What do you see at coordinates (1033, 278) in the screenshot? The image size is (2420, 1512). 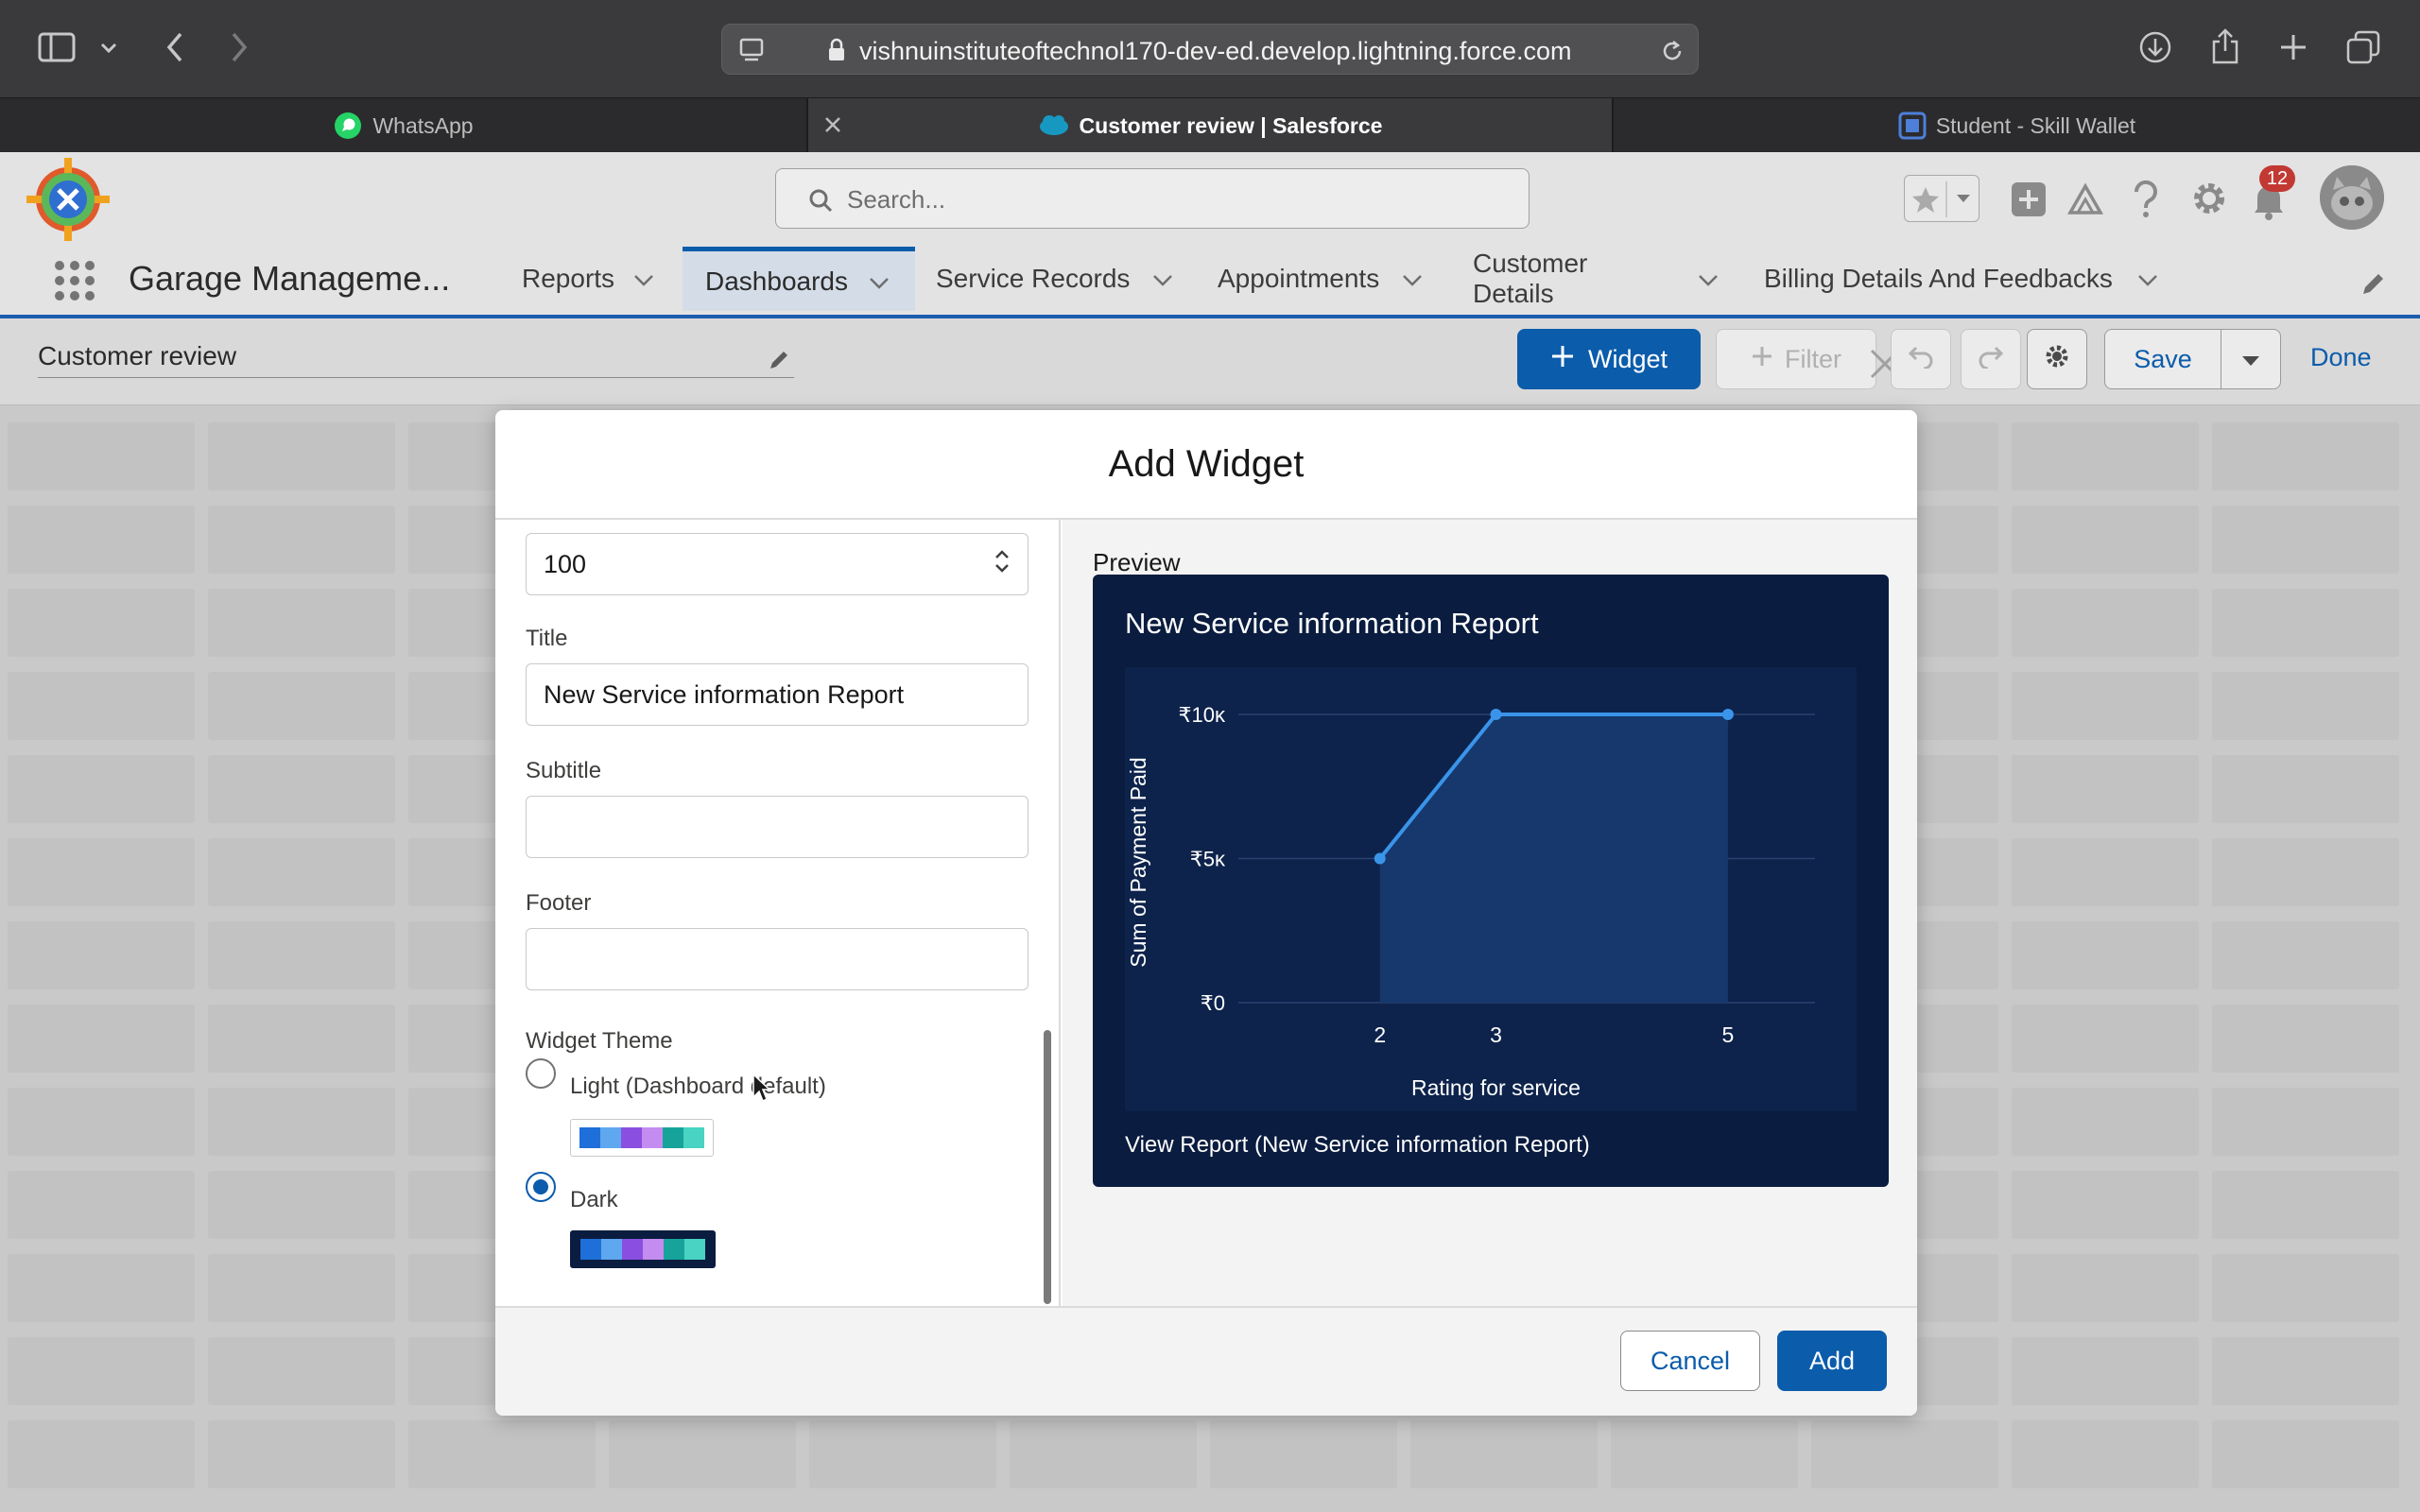 I see `nav-label: Service Records` at bounding box center [1033, 278].